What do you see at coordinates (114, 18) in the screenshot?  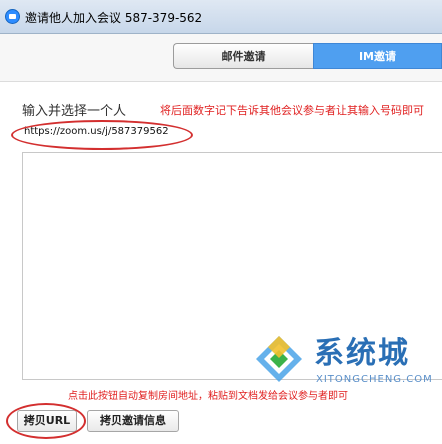 I see `window-title: 邀请他人加入会议 587-379-562` at bounding box center [114, 18].